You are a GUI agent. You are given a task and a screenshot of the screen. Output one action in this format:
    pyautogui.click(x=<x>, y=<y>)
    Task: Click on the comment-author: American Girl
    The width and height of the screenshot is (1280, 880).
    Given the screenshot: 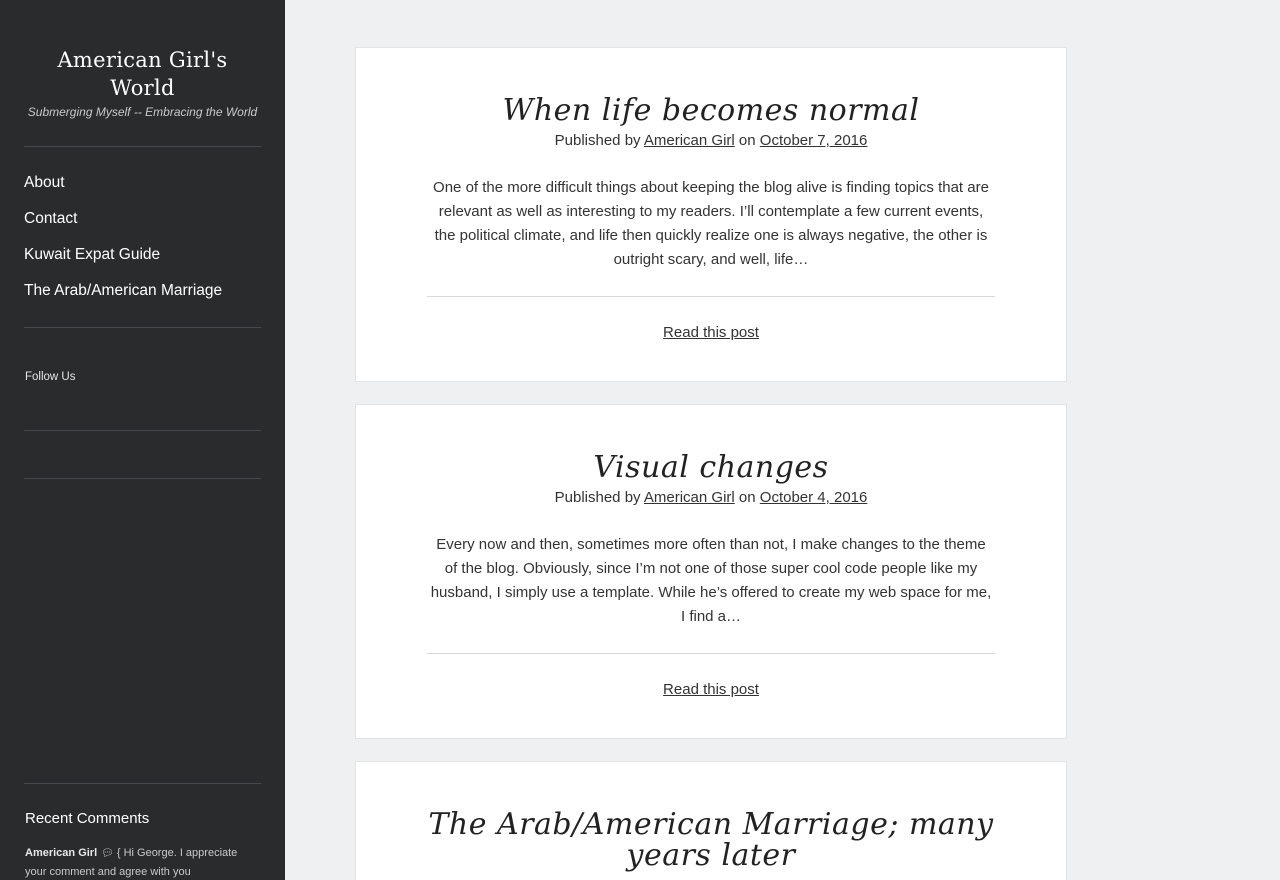 What is the action you would take?
    pyautogui.click(x=61, y=853)
    